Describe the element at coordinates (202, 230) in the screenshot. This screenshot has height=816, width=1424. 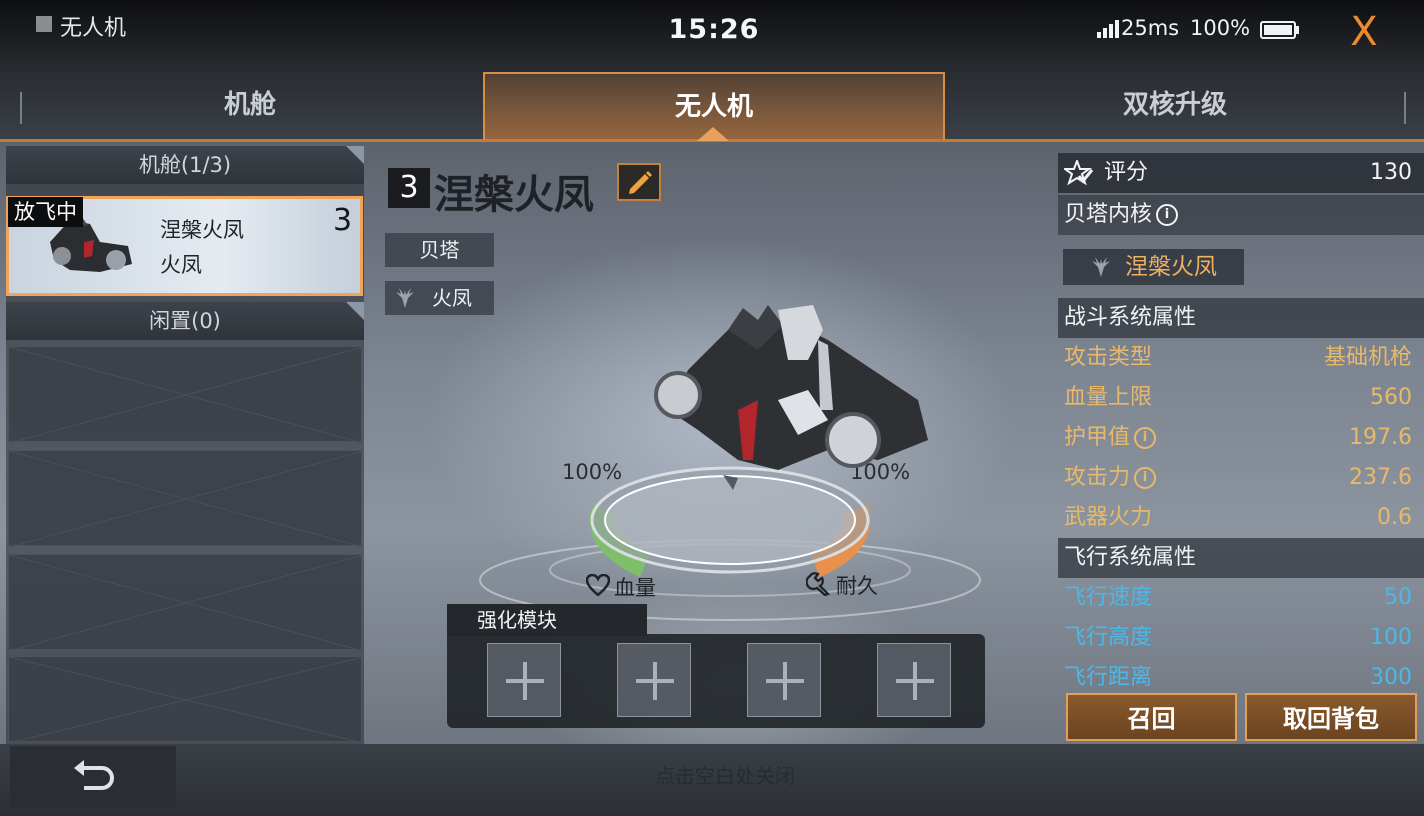
I see `drone-card-name: 涅槃火凤` at that location.